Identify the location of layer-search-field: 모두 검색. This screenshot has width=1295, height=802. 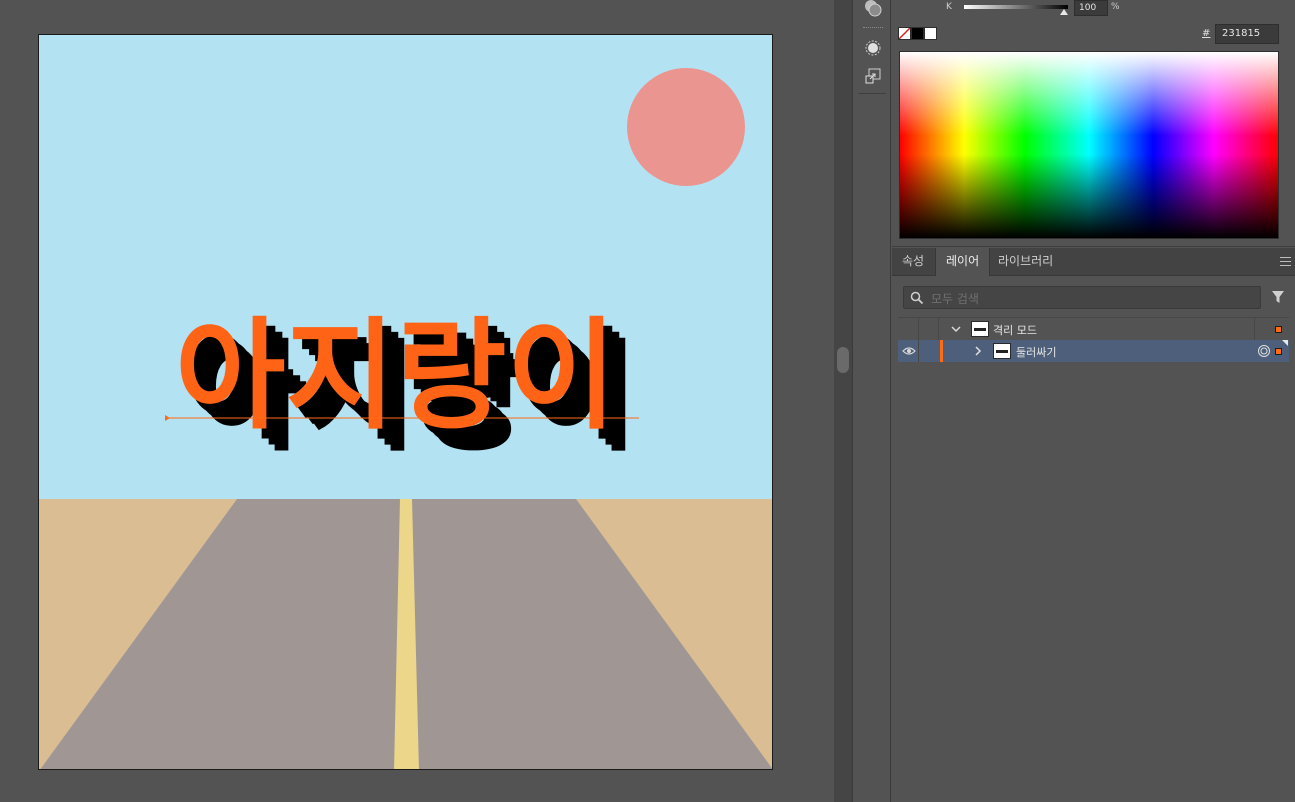
(1082, 297).